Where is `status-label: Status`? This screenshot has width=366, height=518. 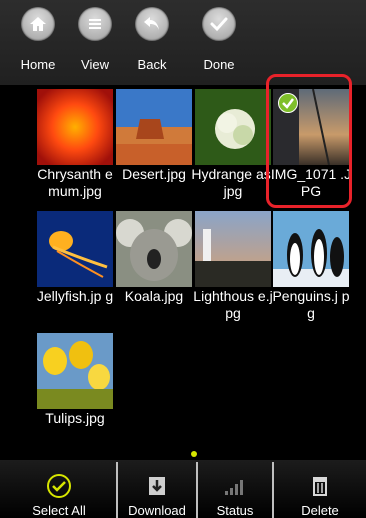
status-label: Status is located at coordinates (235, 510).